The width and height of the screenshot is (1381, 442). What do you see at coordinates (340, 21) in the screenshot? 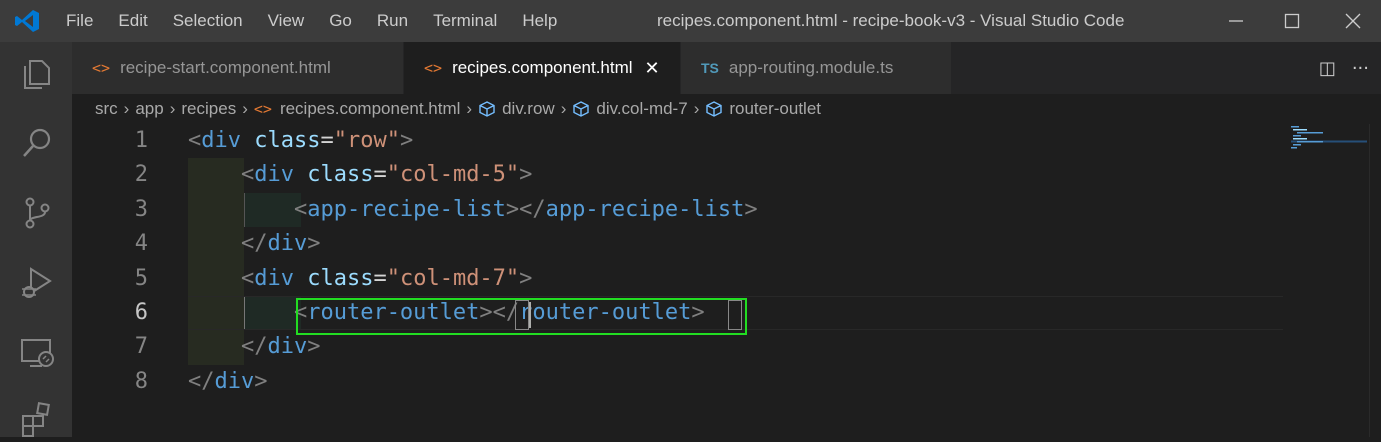
I see `menu-go: Go` at bounding box center [340, 21].